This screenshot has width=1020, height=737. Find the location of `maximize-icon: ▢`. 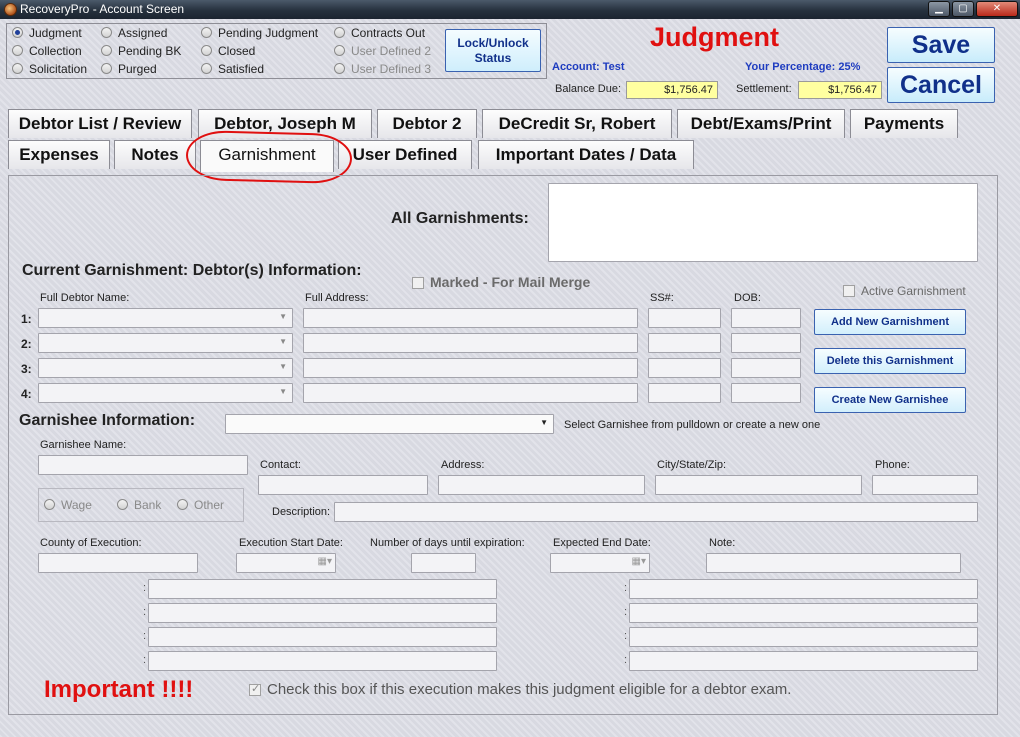

maximize-icon: ▢ is located at coordinates (963, 9).